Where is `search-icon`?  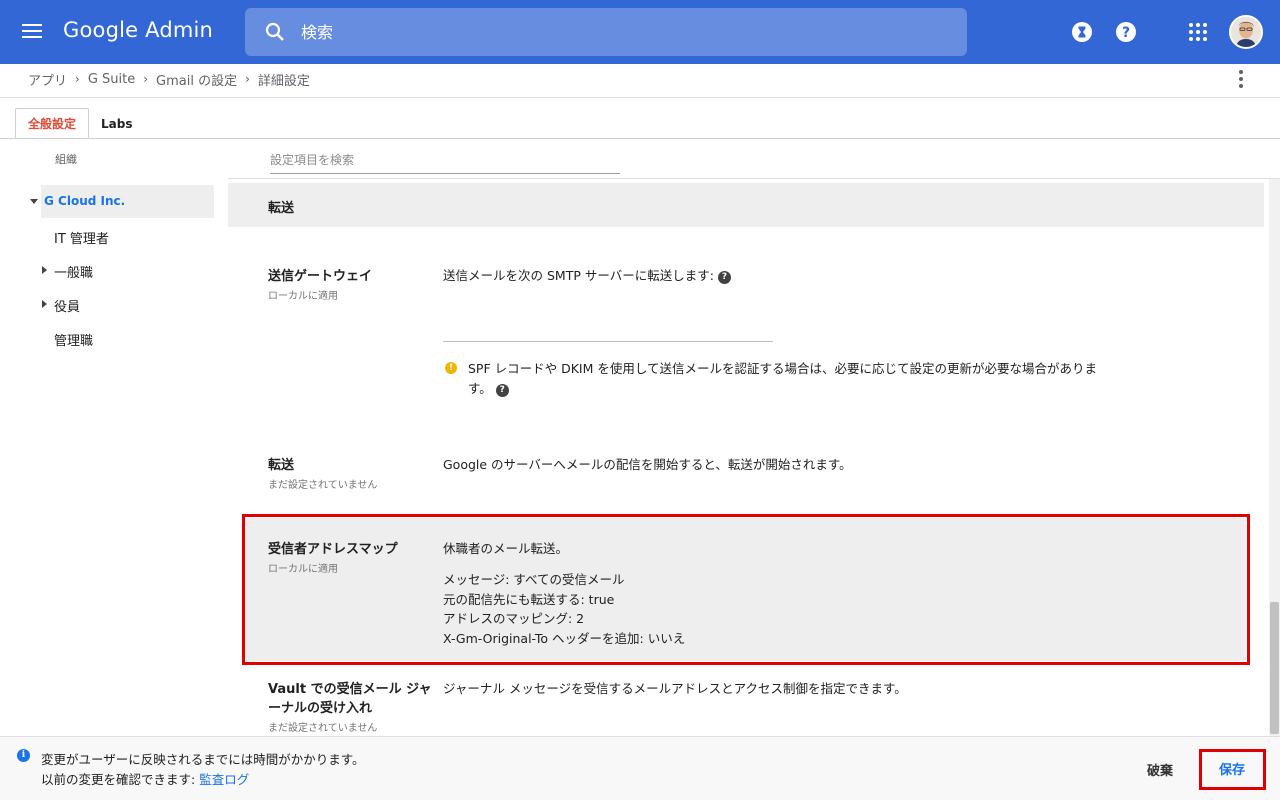
search-icon is located at coordinates (275, 32).